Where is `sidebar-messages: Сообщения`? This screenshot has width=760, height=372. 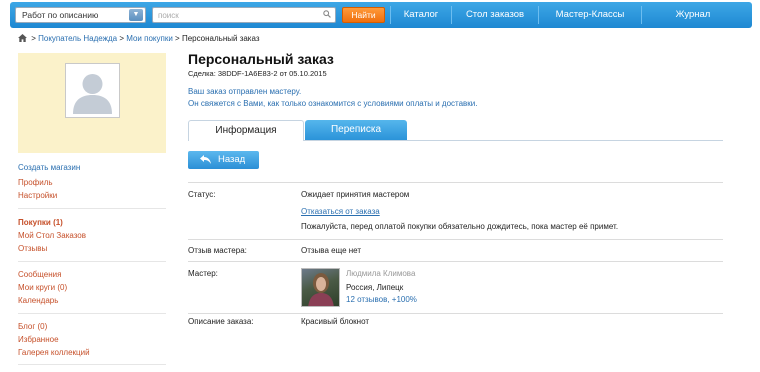 sidebar-messages: Сообщения is located at coordinates (39, 274).